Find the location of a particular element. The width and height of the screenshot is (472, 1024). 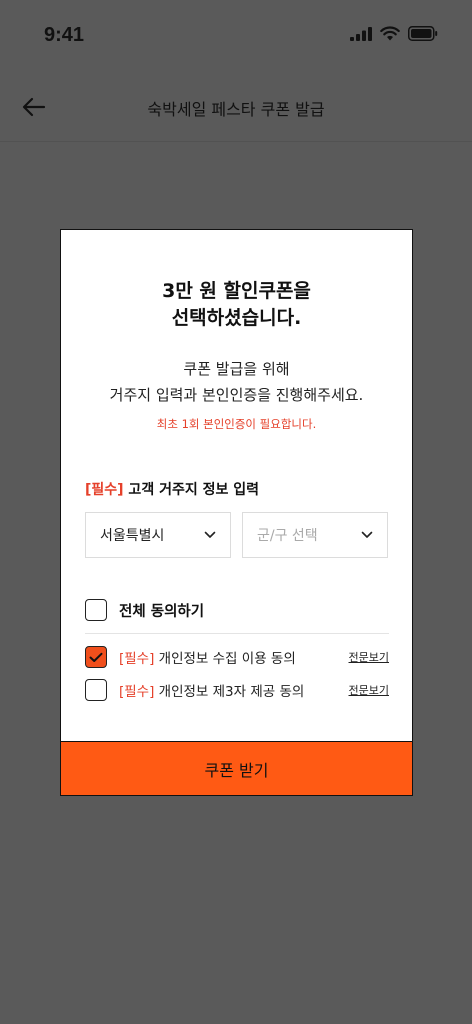

city-select-value: 서울특별시 is located at coordinates (132, 536).